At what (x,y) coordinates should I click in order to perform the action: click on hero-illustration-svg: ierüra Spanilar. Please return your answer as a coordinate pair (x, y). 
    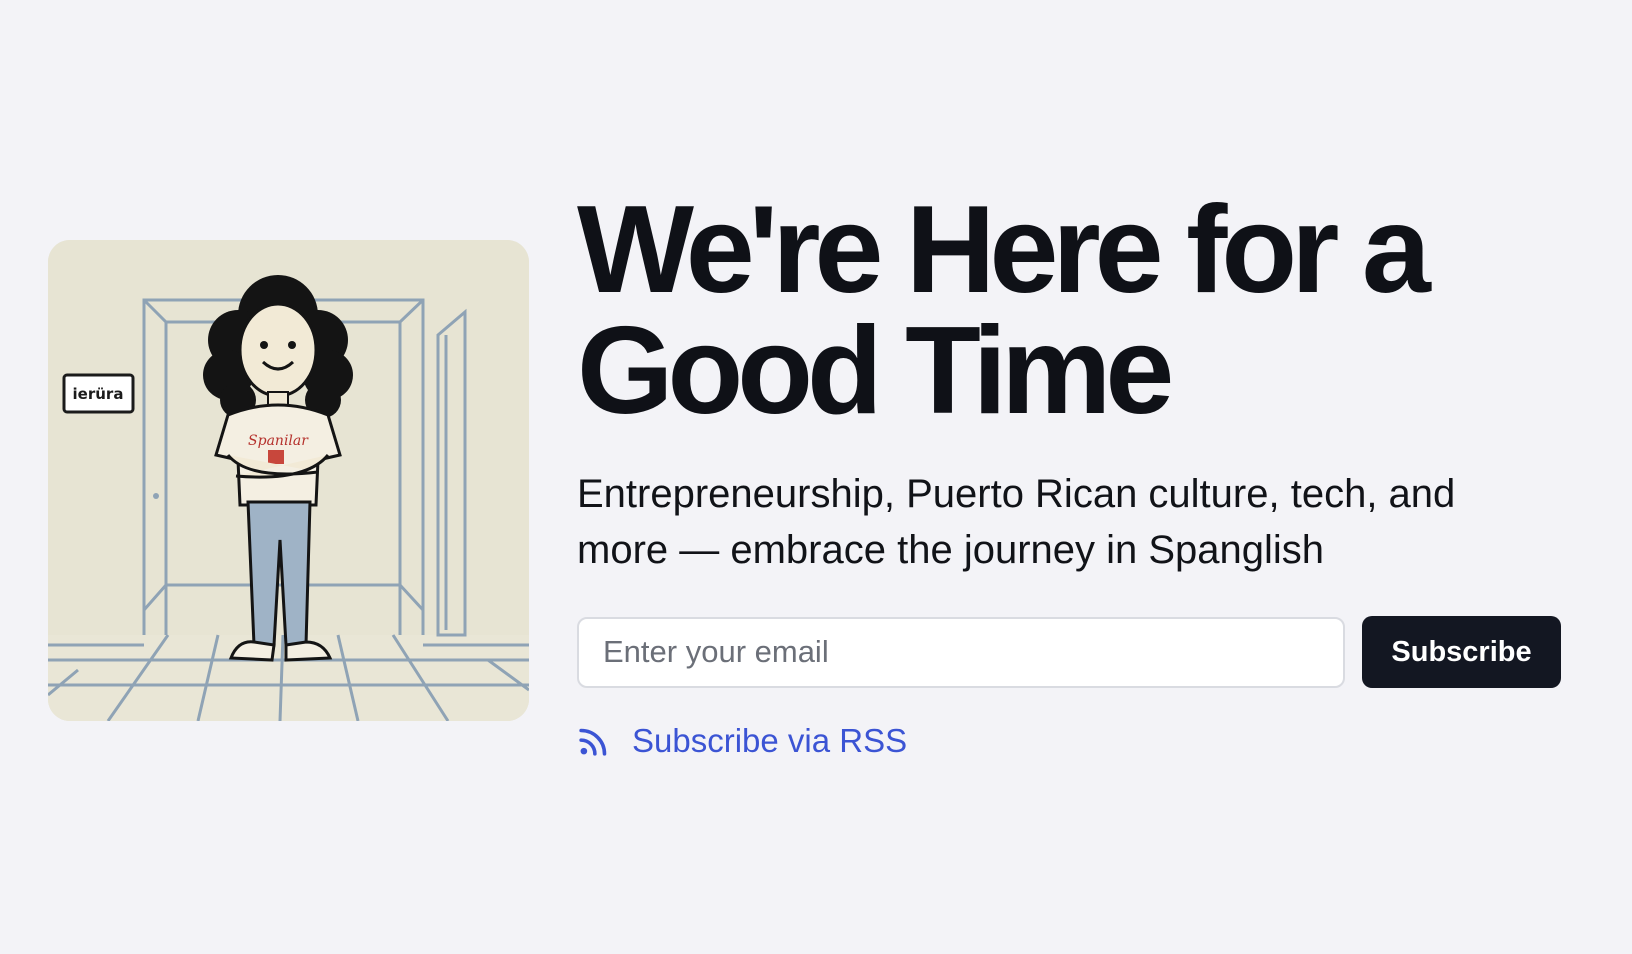
    Looking at the image, I should click on (288, 480).